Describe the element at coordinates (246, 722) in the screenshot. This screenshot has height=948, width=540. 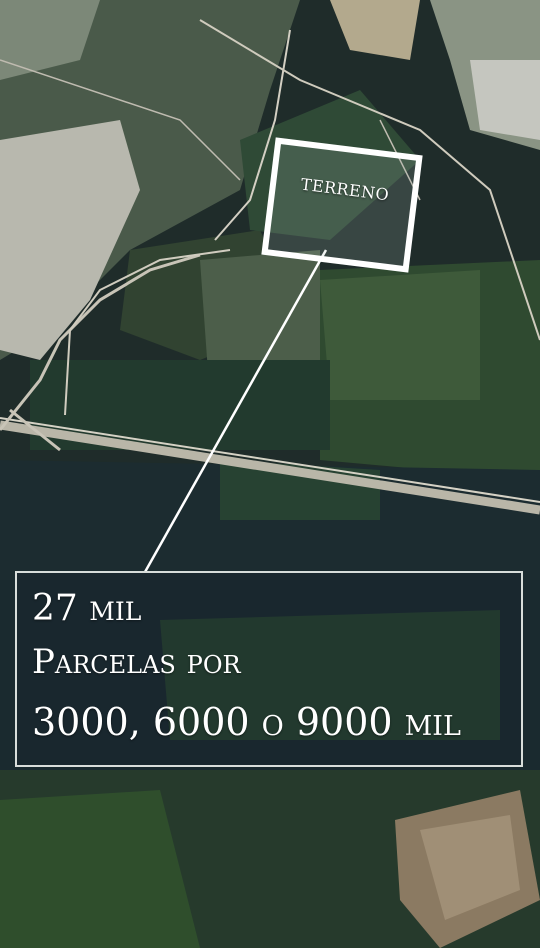
I see `plot-prices-line: 3000, 6000 o 9000 mil` at that location.